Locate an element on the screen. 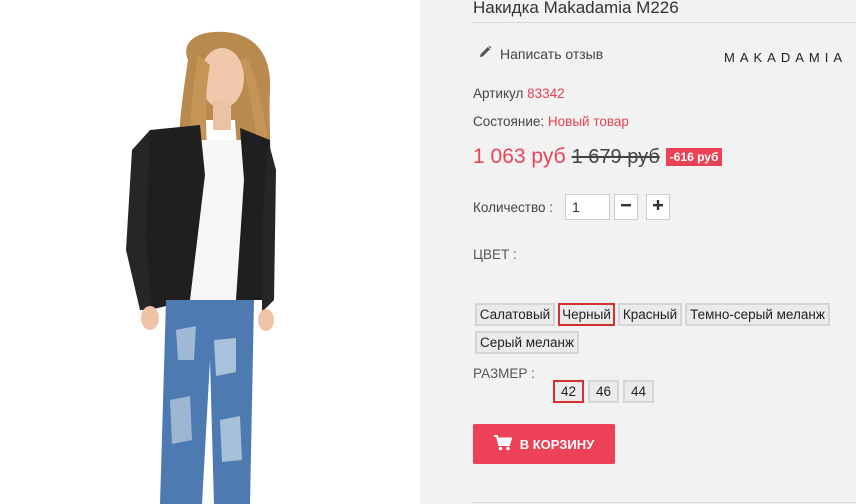 The image size is (856, 504). write-review-link: Написать отзыв is located at coordinates (540, 53).